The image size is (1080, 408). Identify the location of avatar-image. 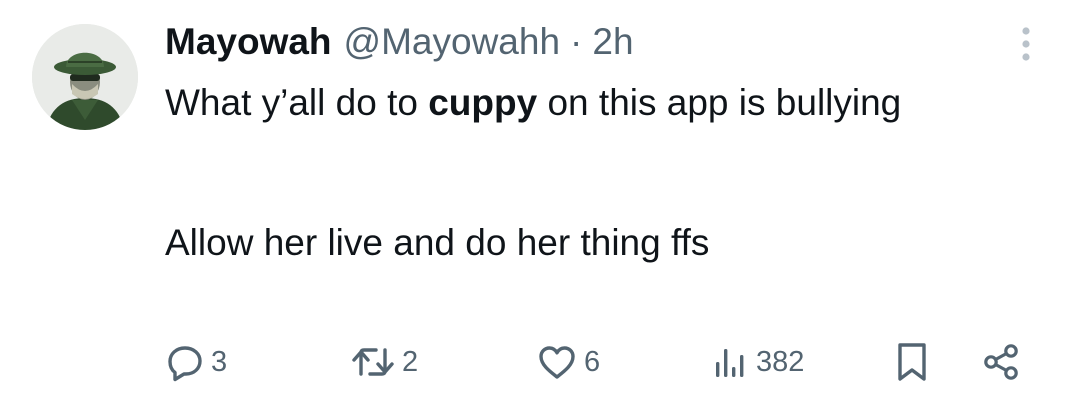
(85, 77).